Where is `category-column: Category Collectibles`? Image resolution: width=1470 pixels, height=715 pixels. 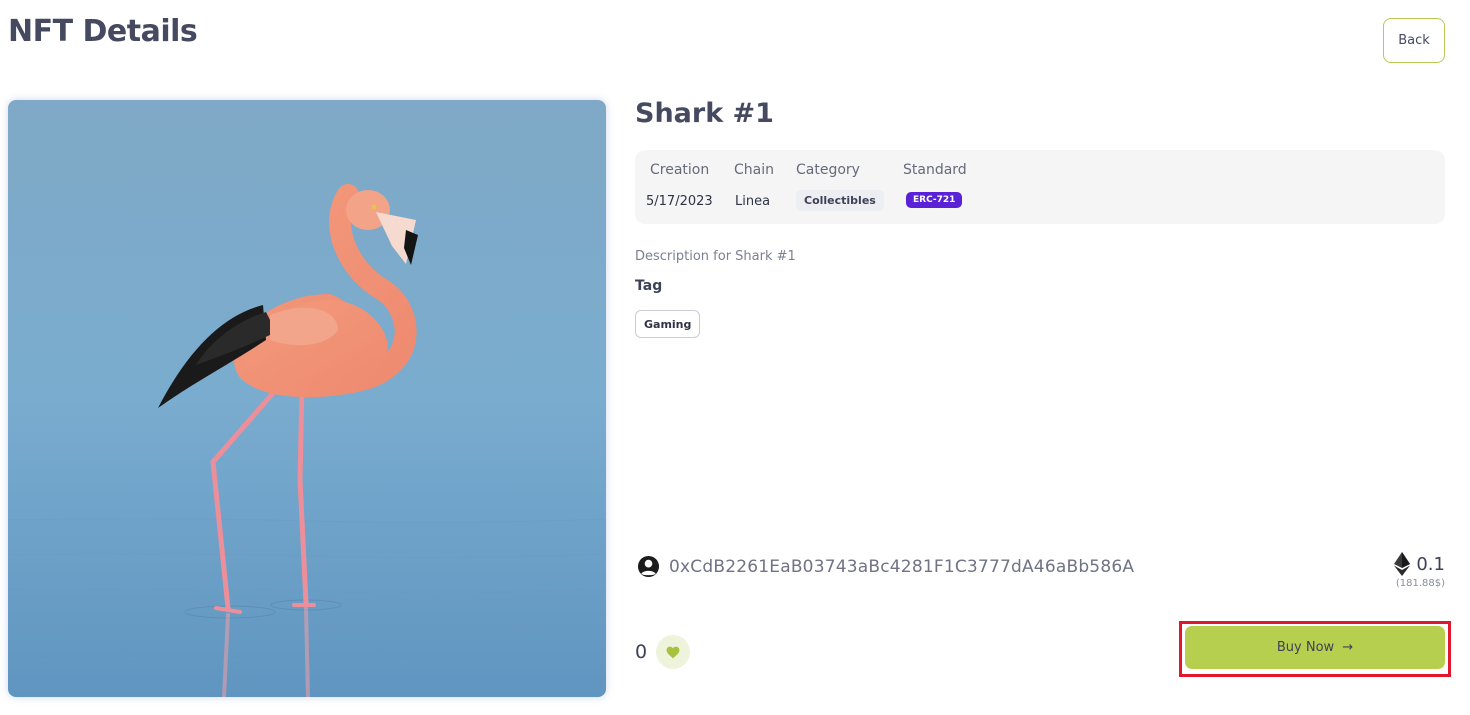 category-column: Category Collectibles is located at coordinates (840, 186).